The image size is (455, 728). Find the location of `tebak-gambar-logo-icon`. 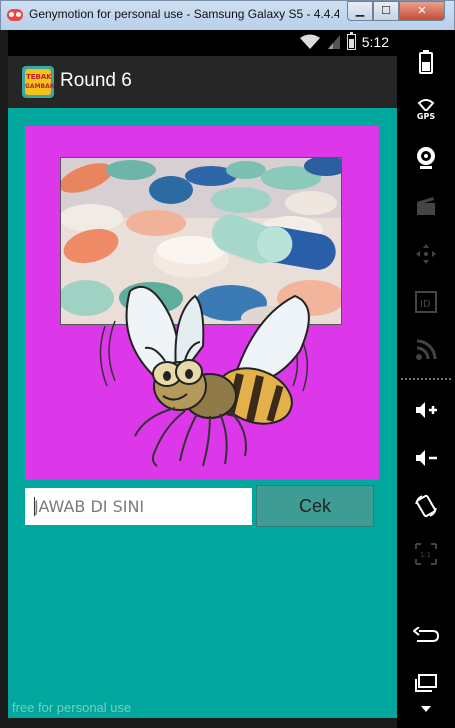

tebak-gambar-logo-icon is located at coordinates (38, 82).